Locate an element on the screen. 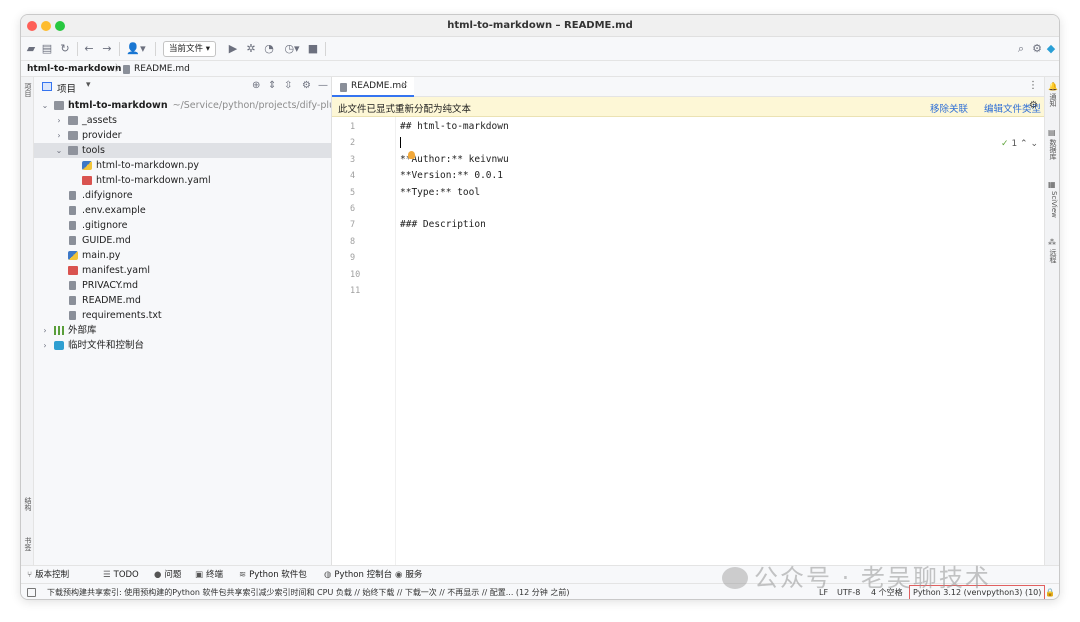 This screenshot has height=622, width=1080. gitignore-file-icon is located at coordinates (72, 225).